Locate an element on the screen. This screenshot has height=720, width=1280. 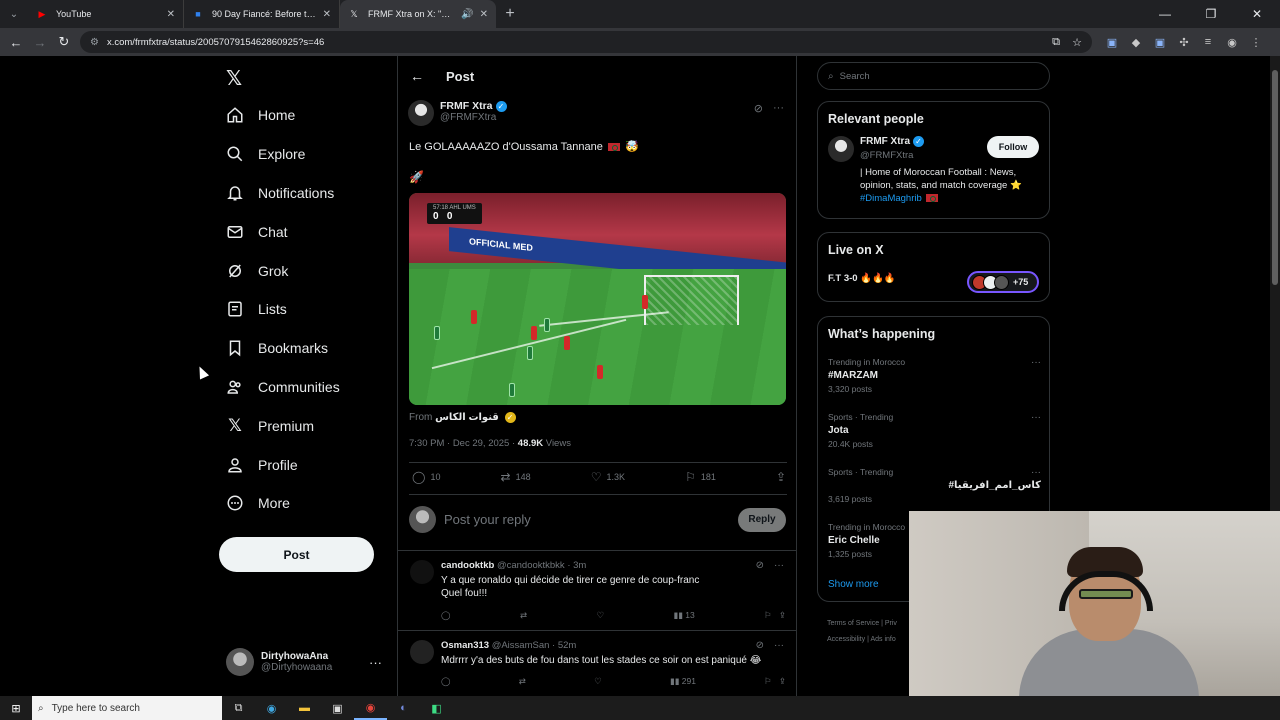
extension-icon: ▣ is located at coordinates (1160, 42).